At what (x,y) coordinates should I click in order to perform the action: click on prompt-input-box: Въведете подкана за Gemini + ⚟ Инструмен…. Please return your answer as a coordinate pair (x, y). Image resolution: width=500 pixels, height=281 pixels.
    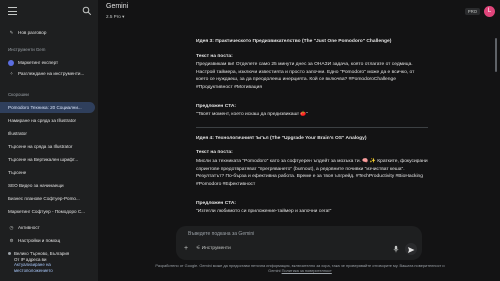
    Looking at the image, I should click on (299, 243).